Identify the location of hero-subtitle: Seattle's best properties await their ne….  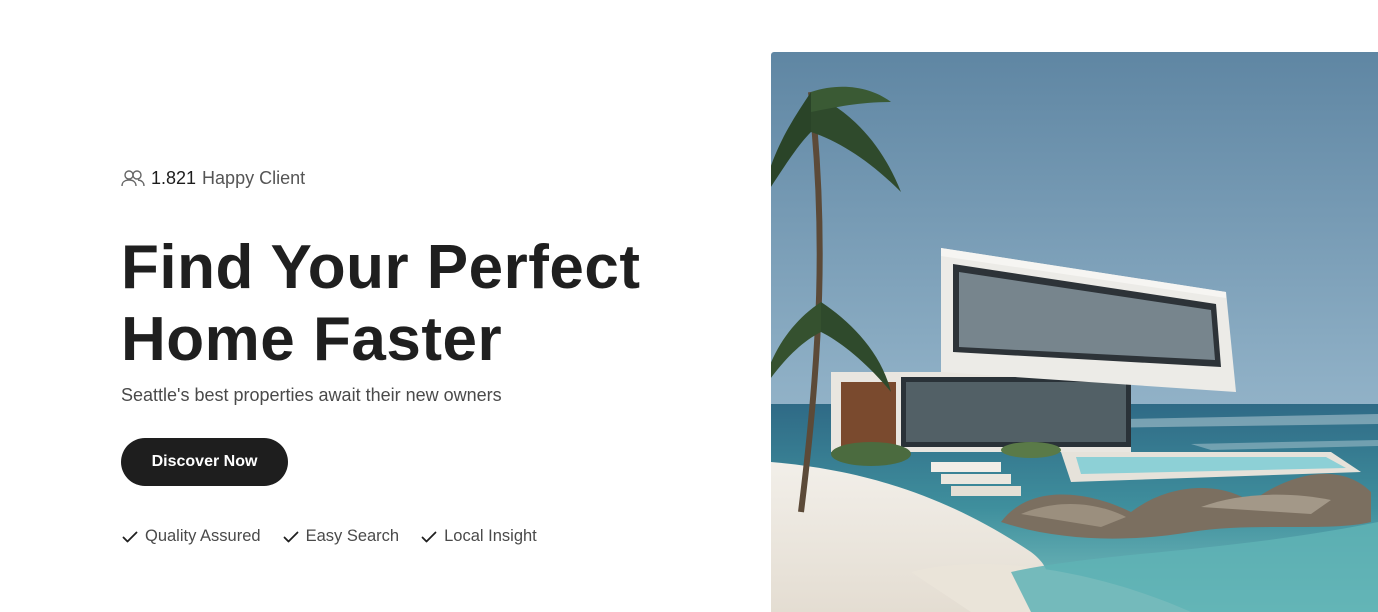
(311, 395).